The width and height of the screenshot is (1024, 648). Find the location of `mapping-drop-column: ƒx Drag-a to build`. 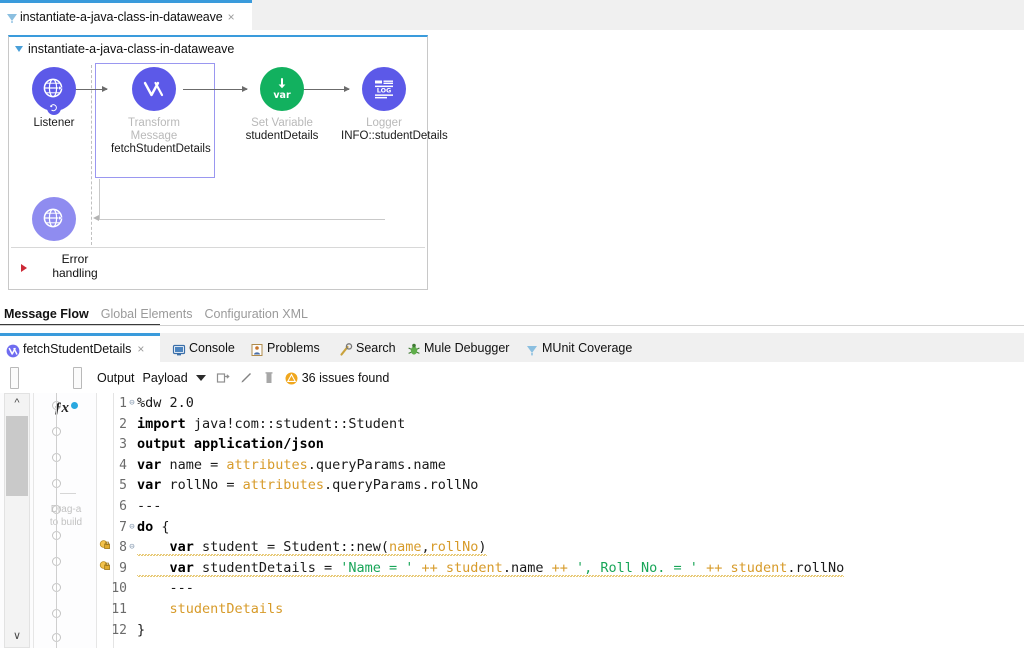

mapping-drop-column: ƒx Drag-a to build is located at coordinates (65, 520).